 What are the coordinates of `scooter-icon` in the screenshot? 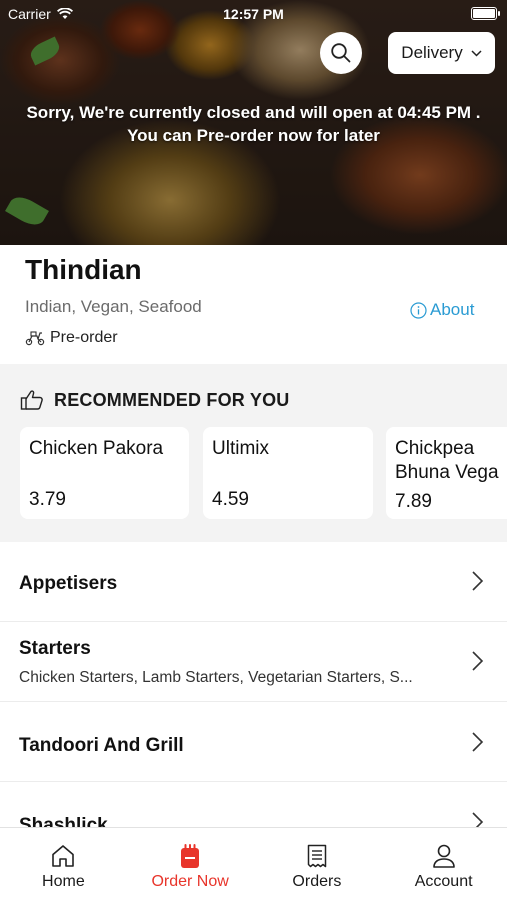 It's located at (35, 338).